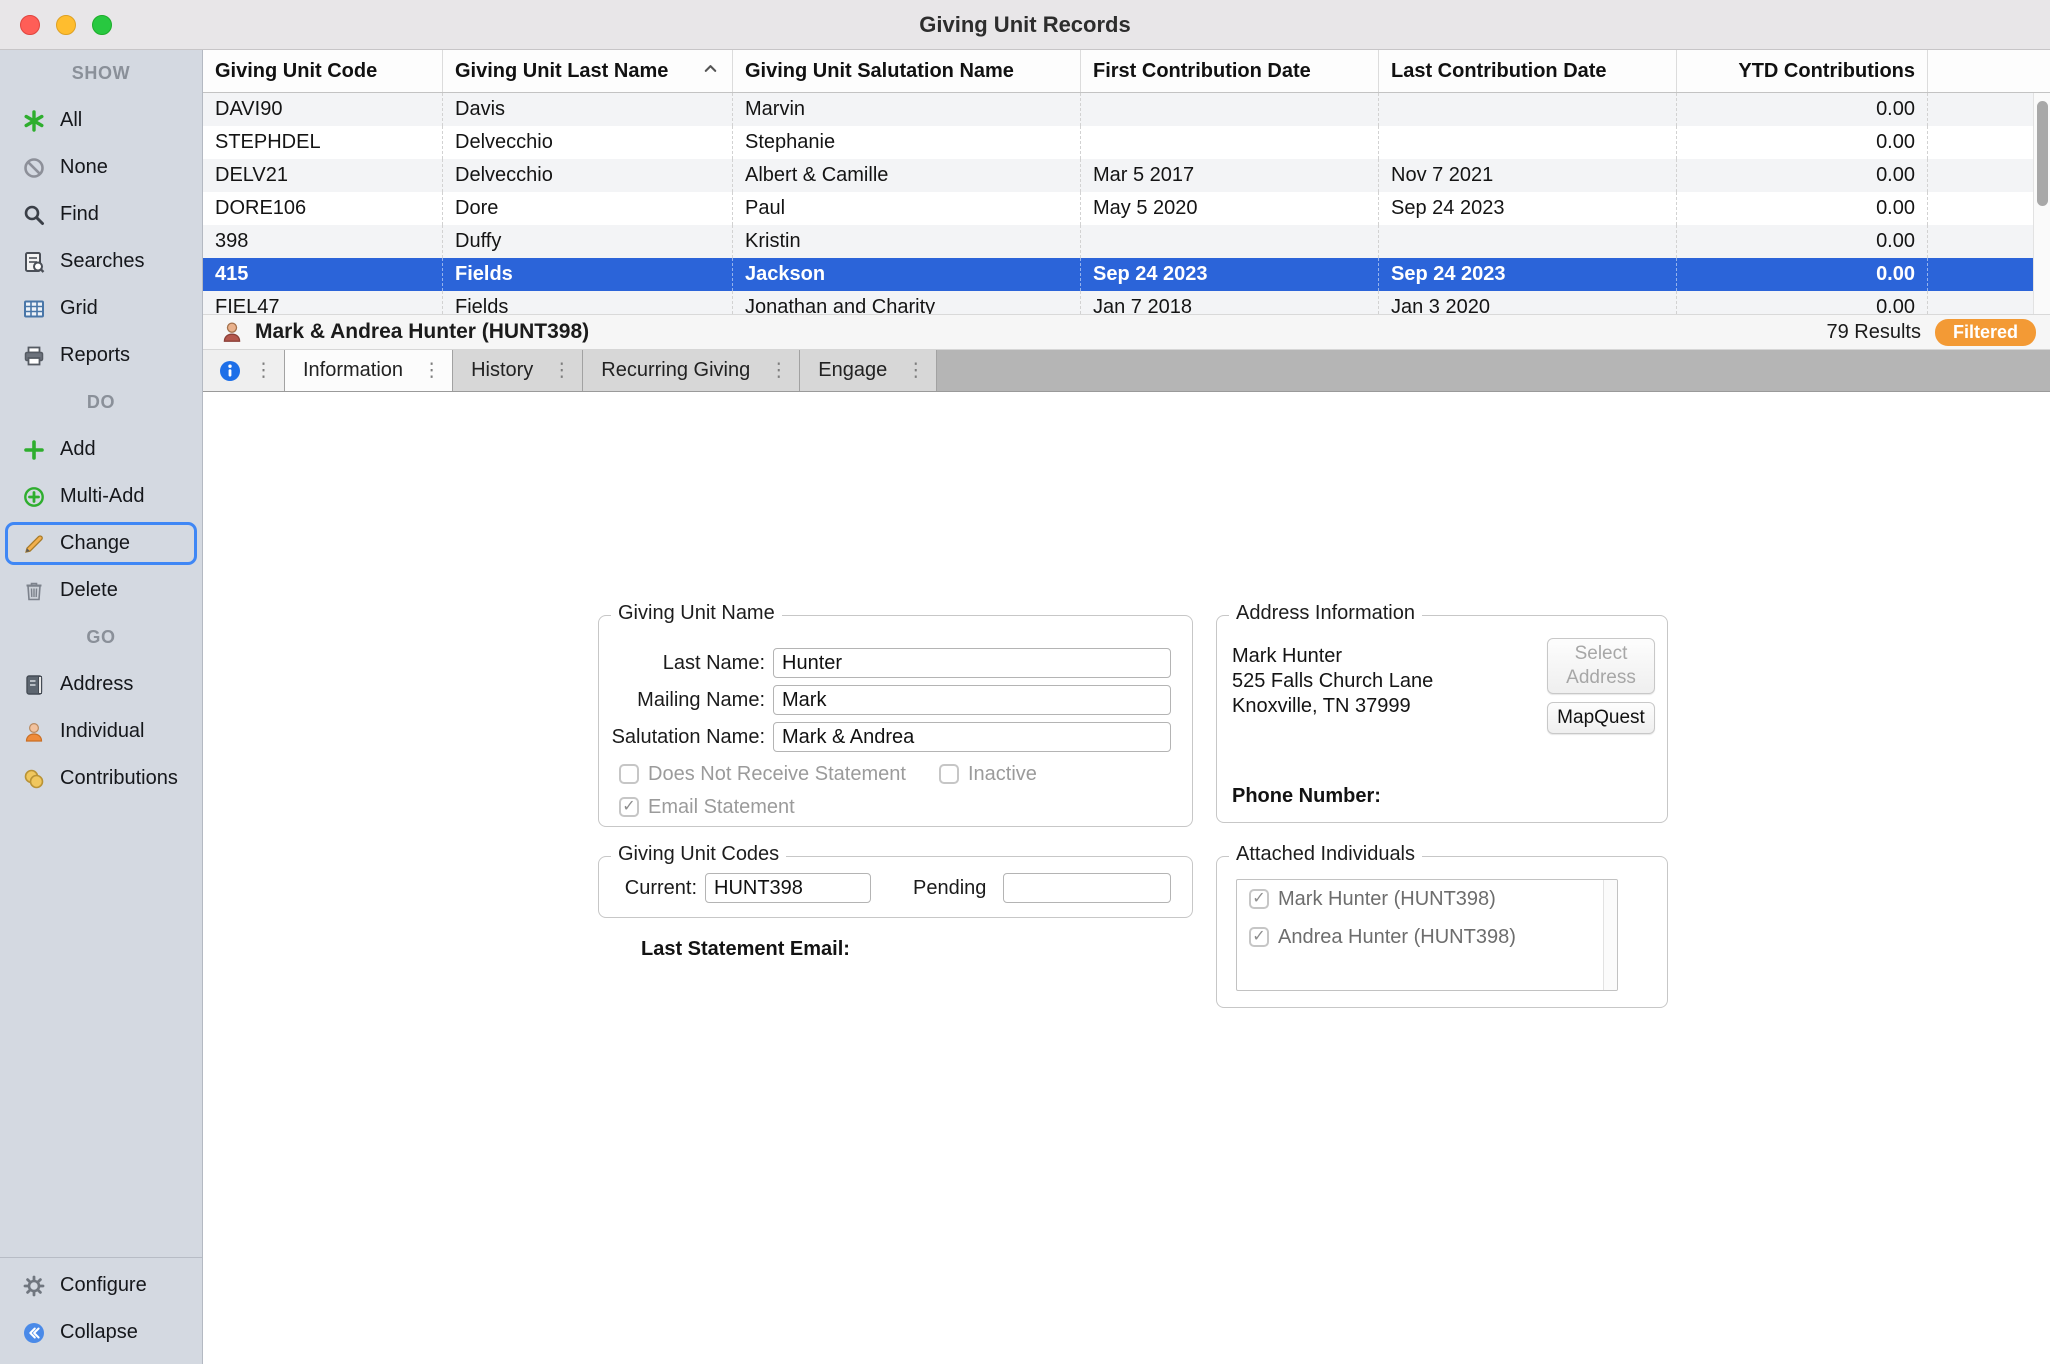  What do you see at coordinates (103, 1285) in the screenshot?
I see `sidebar-item-label: Configure` at bounding box center [103, 1285].